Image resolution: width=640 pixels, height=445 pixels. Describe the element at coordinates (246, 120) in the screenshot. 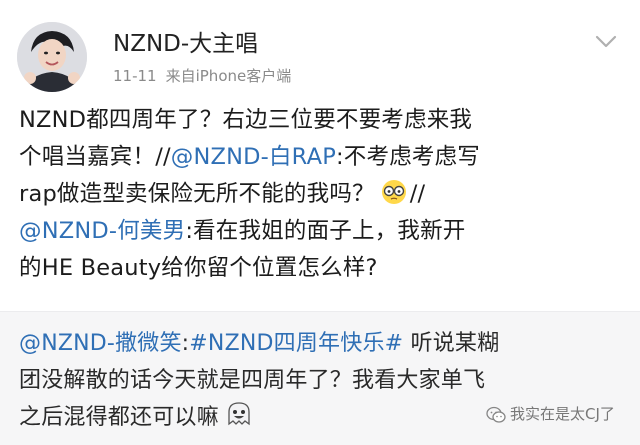

I see `post-line: NZND都四周年了？右边三位要不要考虑来我` at that location.